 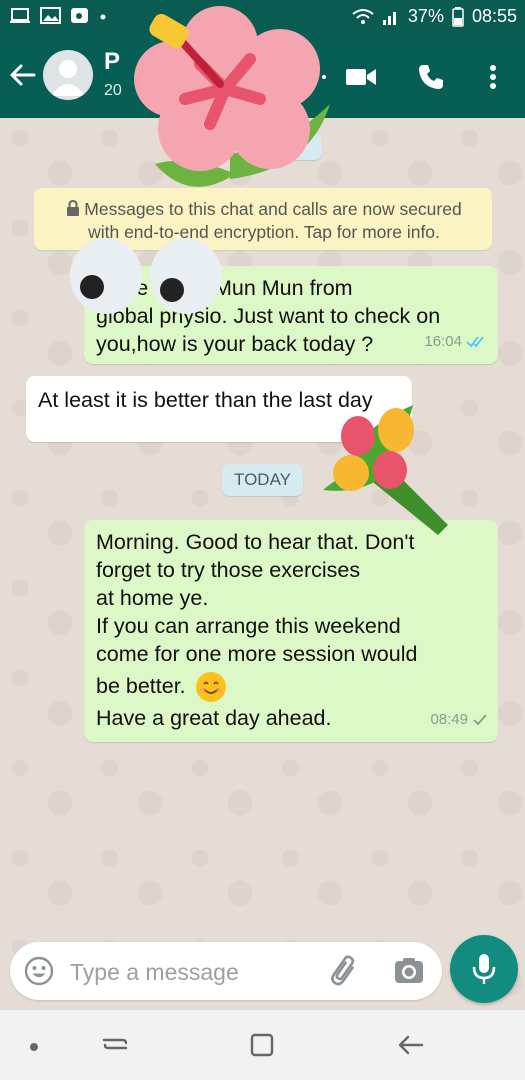 I want to click on signal-icon, so click(x=391, y=17).